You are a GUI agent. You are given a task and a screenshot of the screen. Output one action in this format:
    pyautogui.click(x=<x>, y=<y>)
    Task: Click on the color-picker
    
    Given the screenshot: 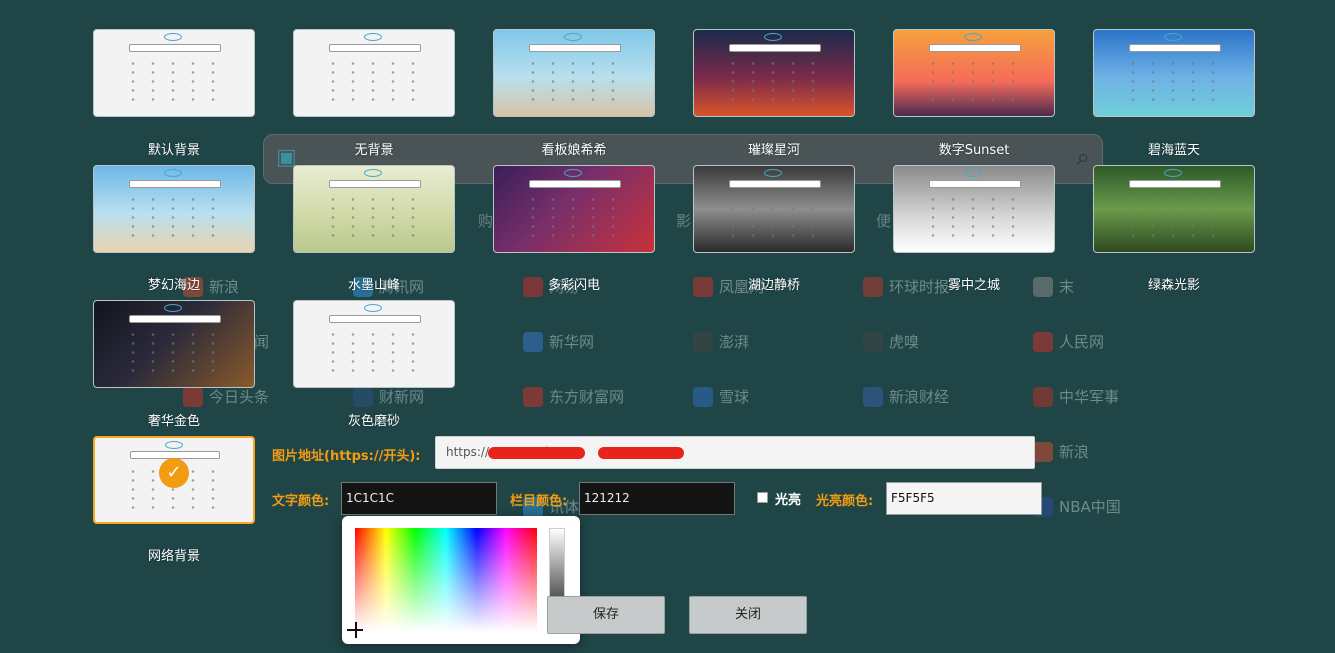 What is the action you would take?
    pyautogui.click(x=461, y=580)
    